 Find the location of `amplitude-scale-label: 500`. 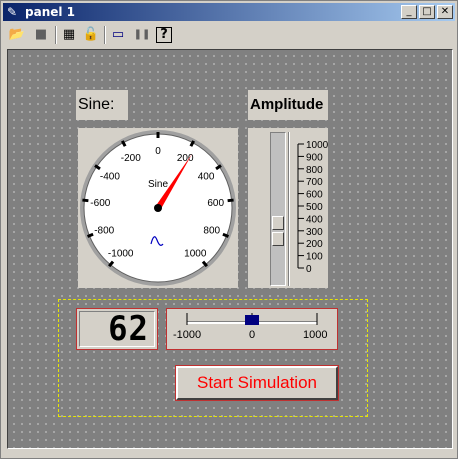

amplitude-scale-label: 500 is located at coordinates (314, 207).